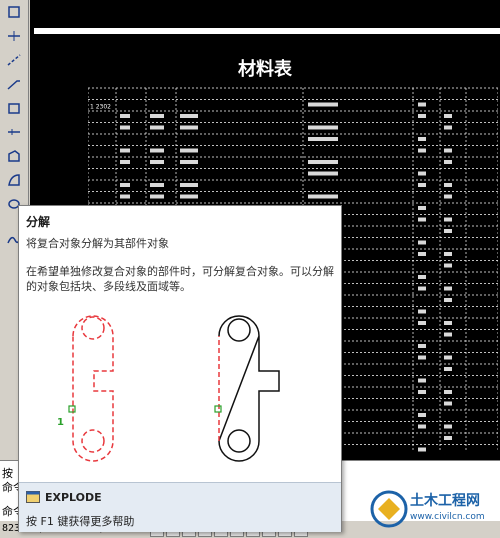  I want to click on xline-icon, so click(14, 60).